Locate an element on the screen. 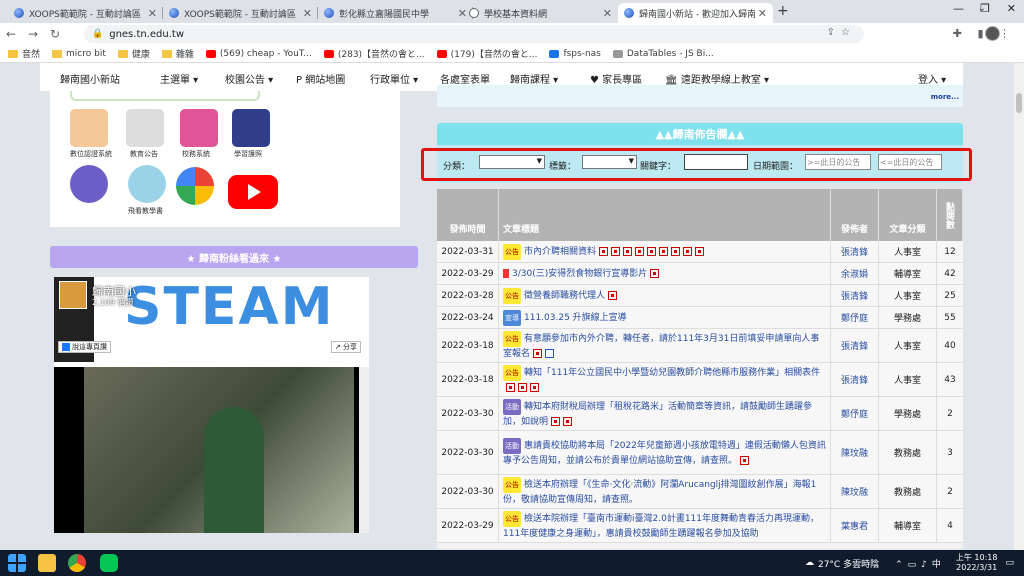 This screenshot has width=1024, height=576. row-title-link: 市內介聘相關資料 is located at coordinates (560, 252).